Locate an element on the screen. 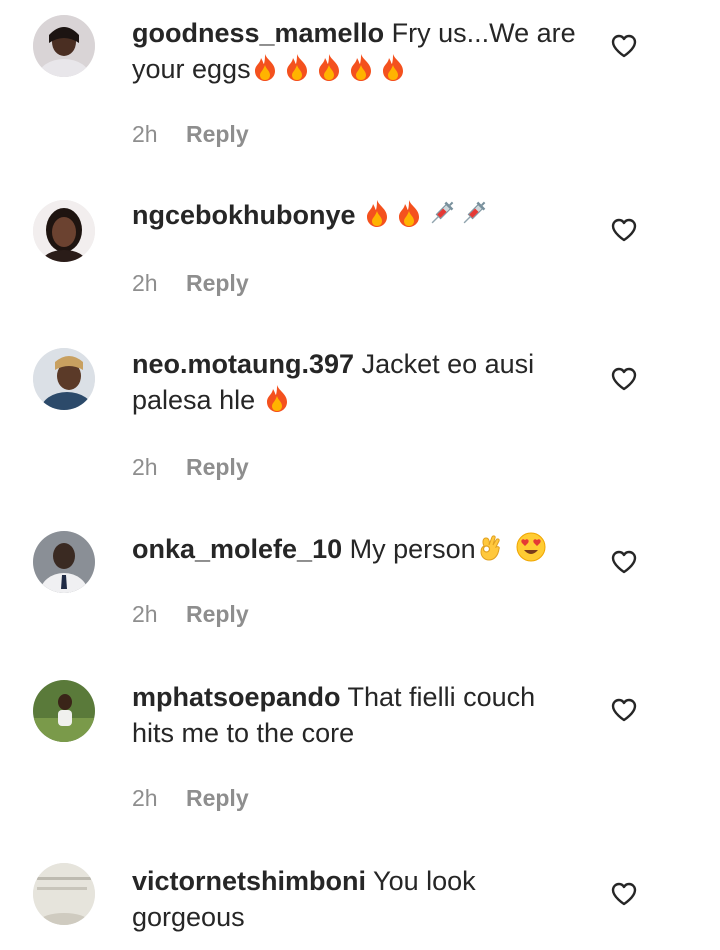  comment-text: onka_molefe_10 My person is located at coordinates (357, 549).